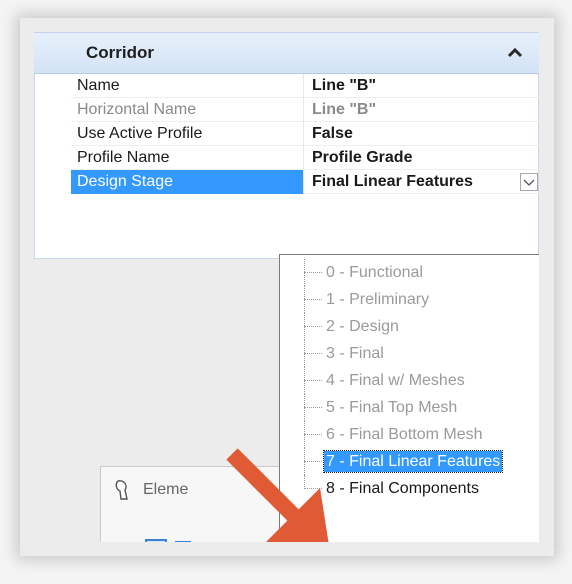  I want to click on corridor-section-header: Corridor, so click(286, 53).